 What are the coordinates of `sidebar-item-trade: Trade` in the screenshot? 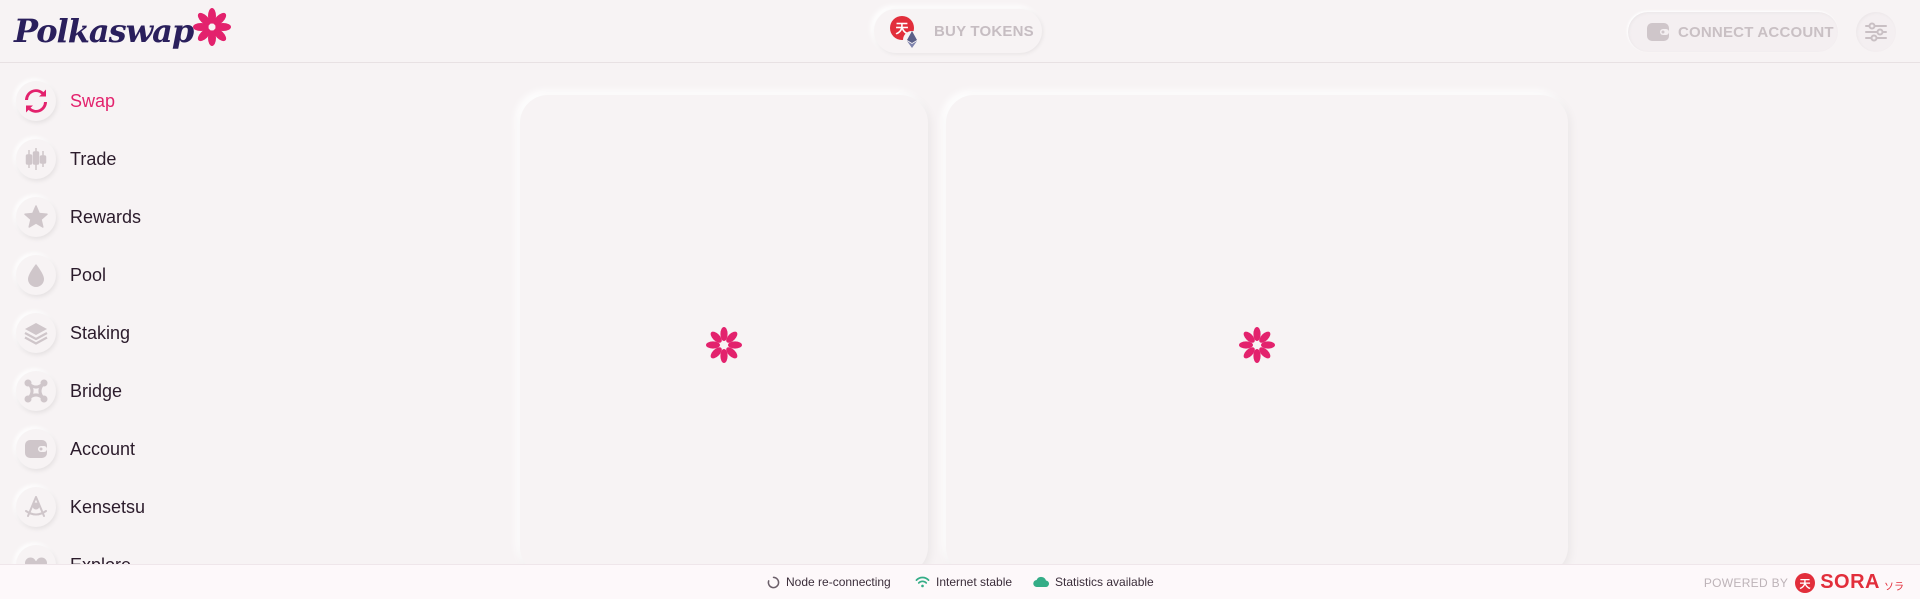 It's located at (66, 159).